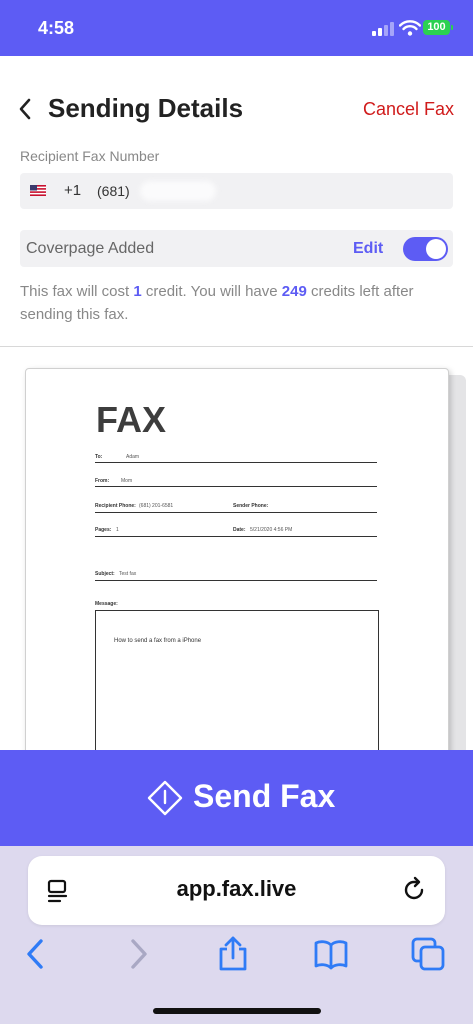 This screenshot has width=473, height=1024. What do you see at coordinates (368, 249) in the screenshot?
I see `edit-coverpage-button: Edit` at bounding box center [368, 249].